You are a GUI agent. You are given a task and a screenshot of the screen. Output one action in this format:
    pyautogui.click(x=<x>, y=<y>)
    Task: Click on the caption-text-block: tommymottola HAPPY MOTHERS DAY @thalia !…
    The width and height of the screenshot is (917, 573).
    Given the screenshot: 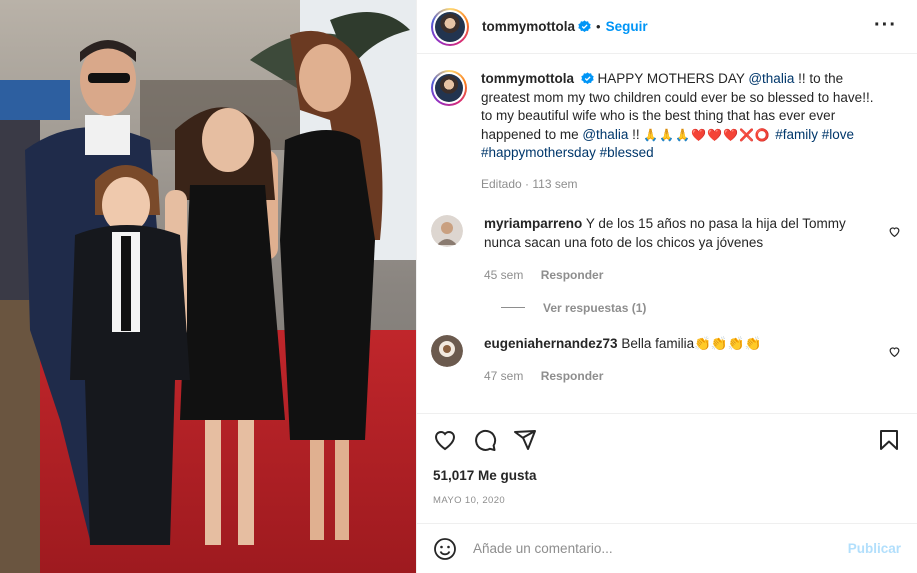 What is the action you would take?
    pyautogui.click(x=691, y=131)
    